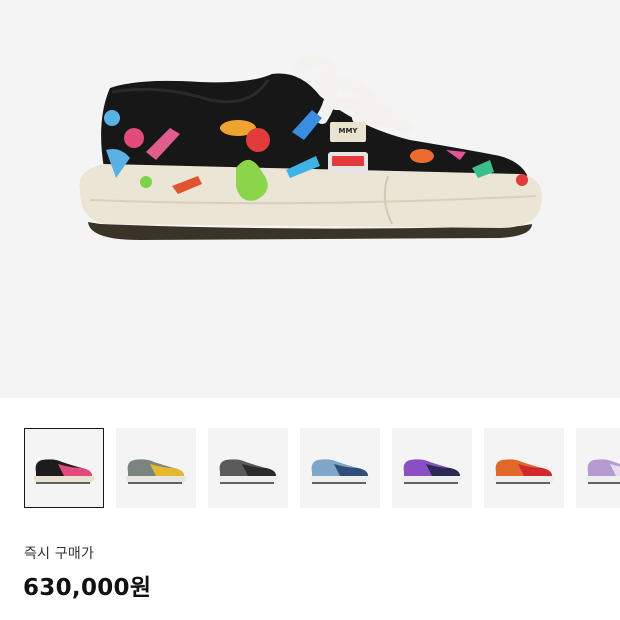 This screenshot has width=620, height=620. What do you see at coordinates (87, 588) in the screenshot?
I see `instant-buy-price: 630,000원` at bounding box center [87, 588].